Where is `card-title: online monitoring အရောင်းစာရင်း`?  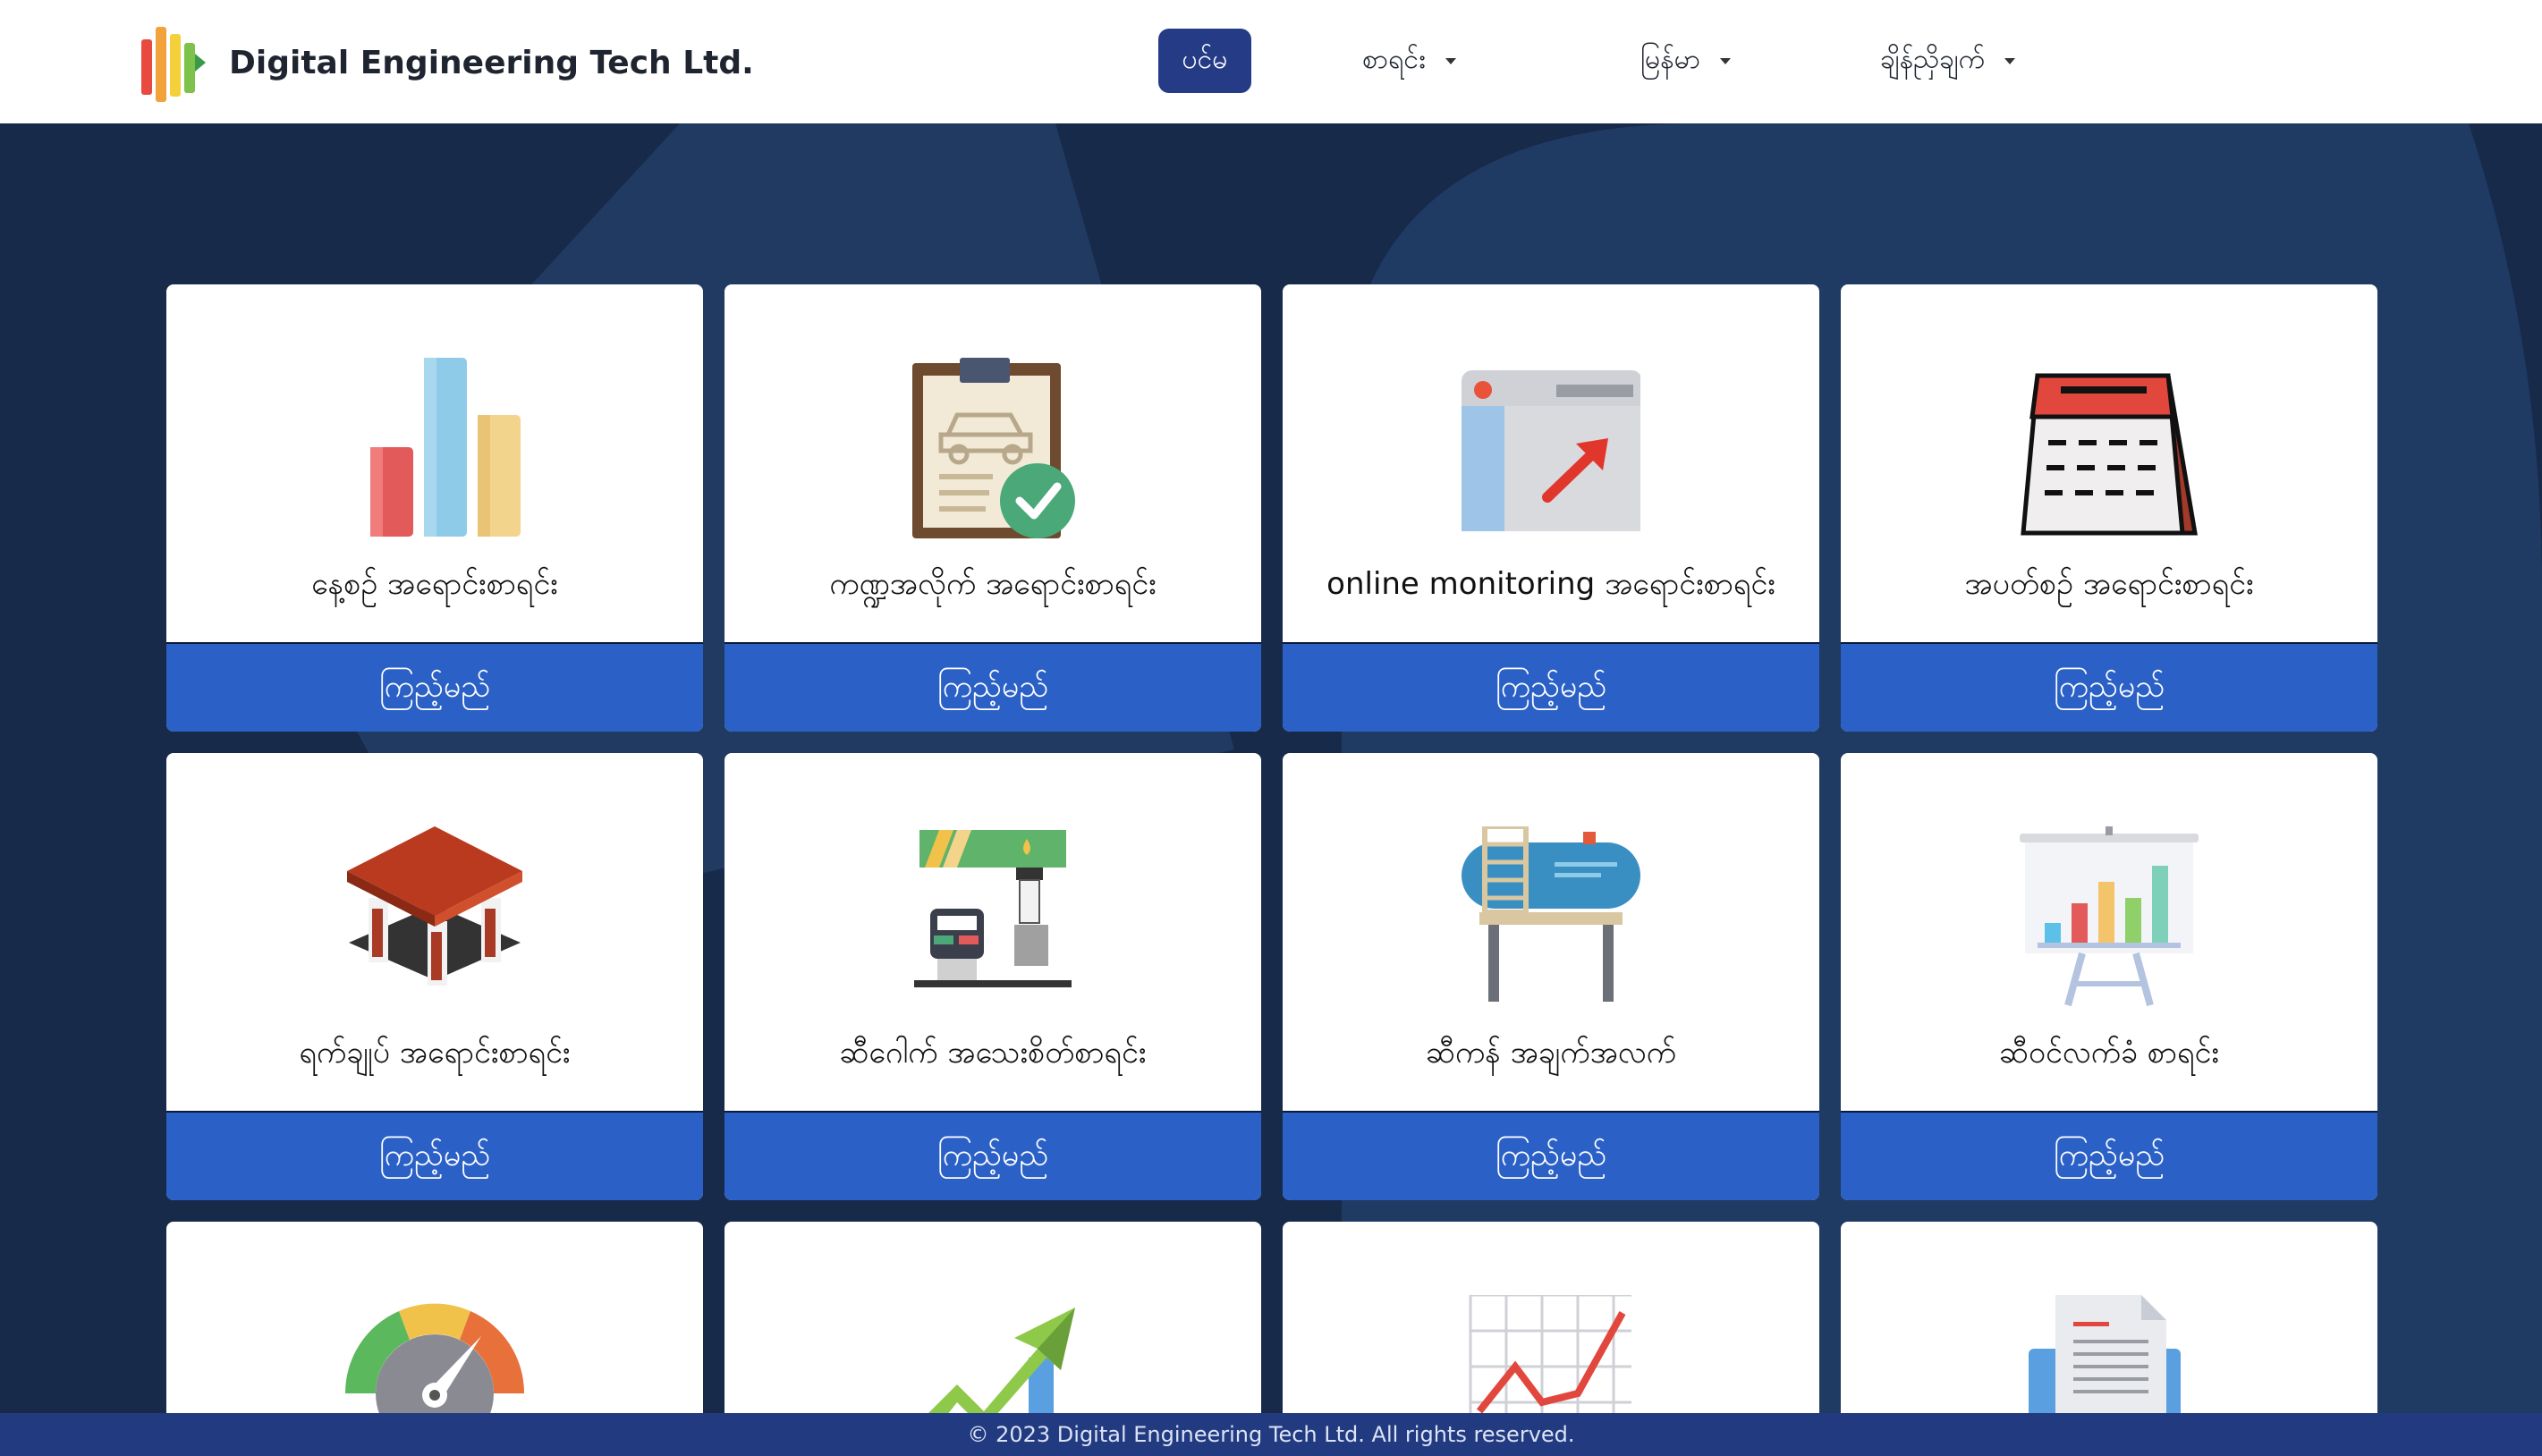 card-title: online monitoring အရောင်းစာရင်း is located at coordinates (1550, 584).